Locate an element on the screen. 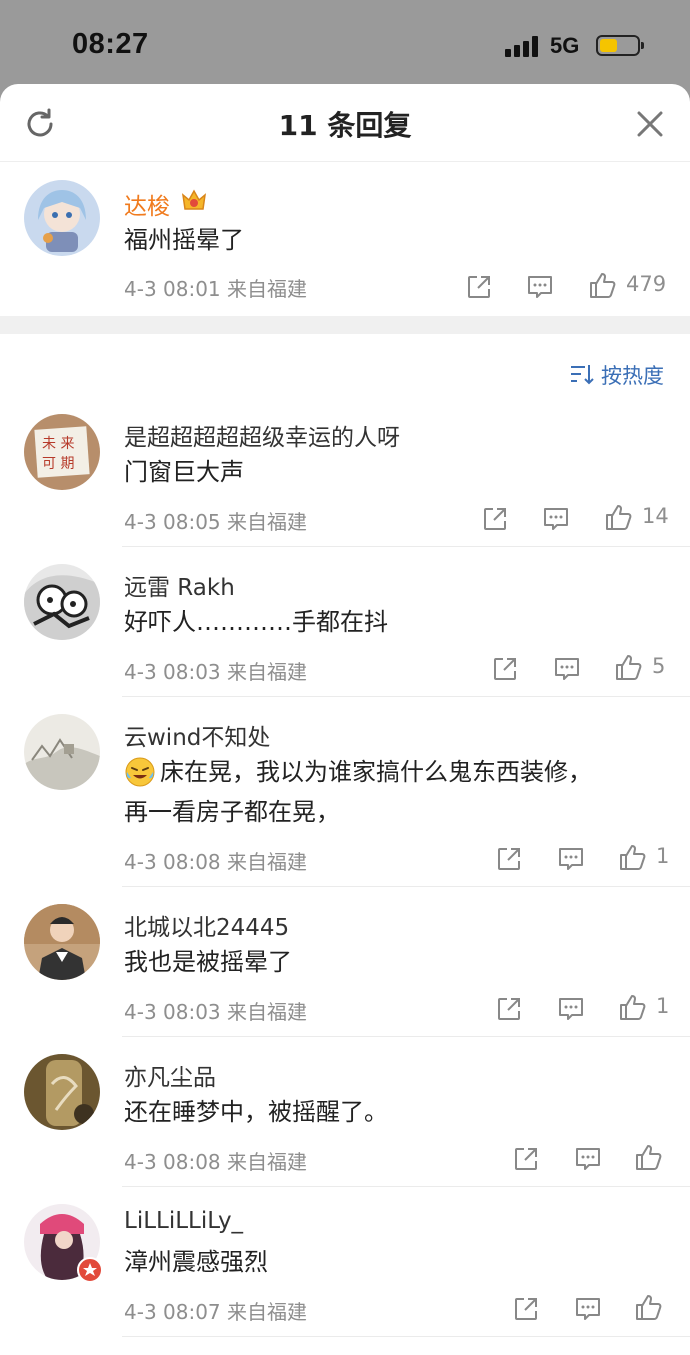 Image resolution: width=690 pixels, height=1355 pixels. commenter-name: 亦凡尘品 is located at coordinates (170, 1075).